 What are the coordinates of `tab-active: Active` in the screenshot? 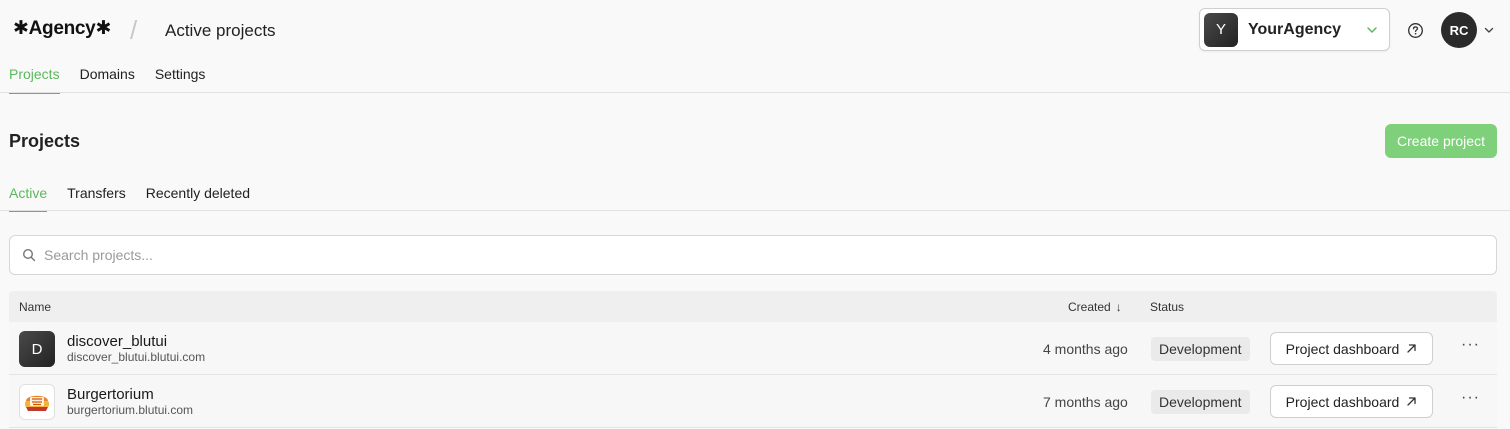 It's located at (28, 198).